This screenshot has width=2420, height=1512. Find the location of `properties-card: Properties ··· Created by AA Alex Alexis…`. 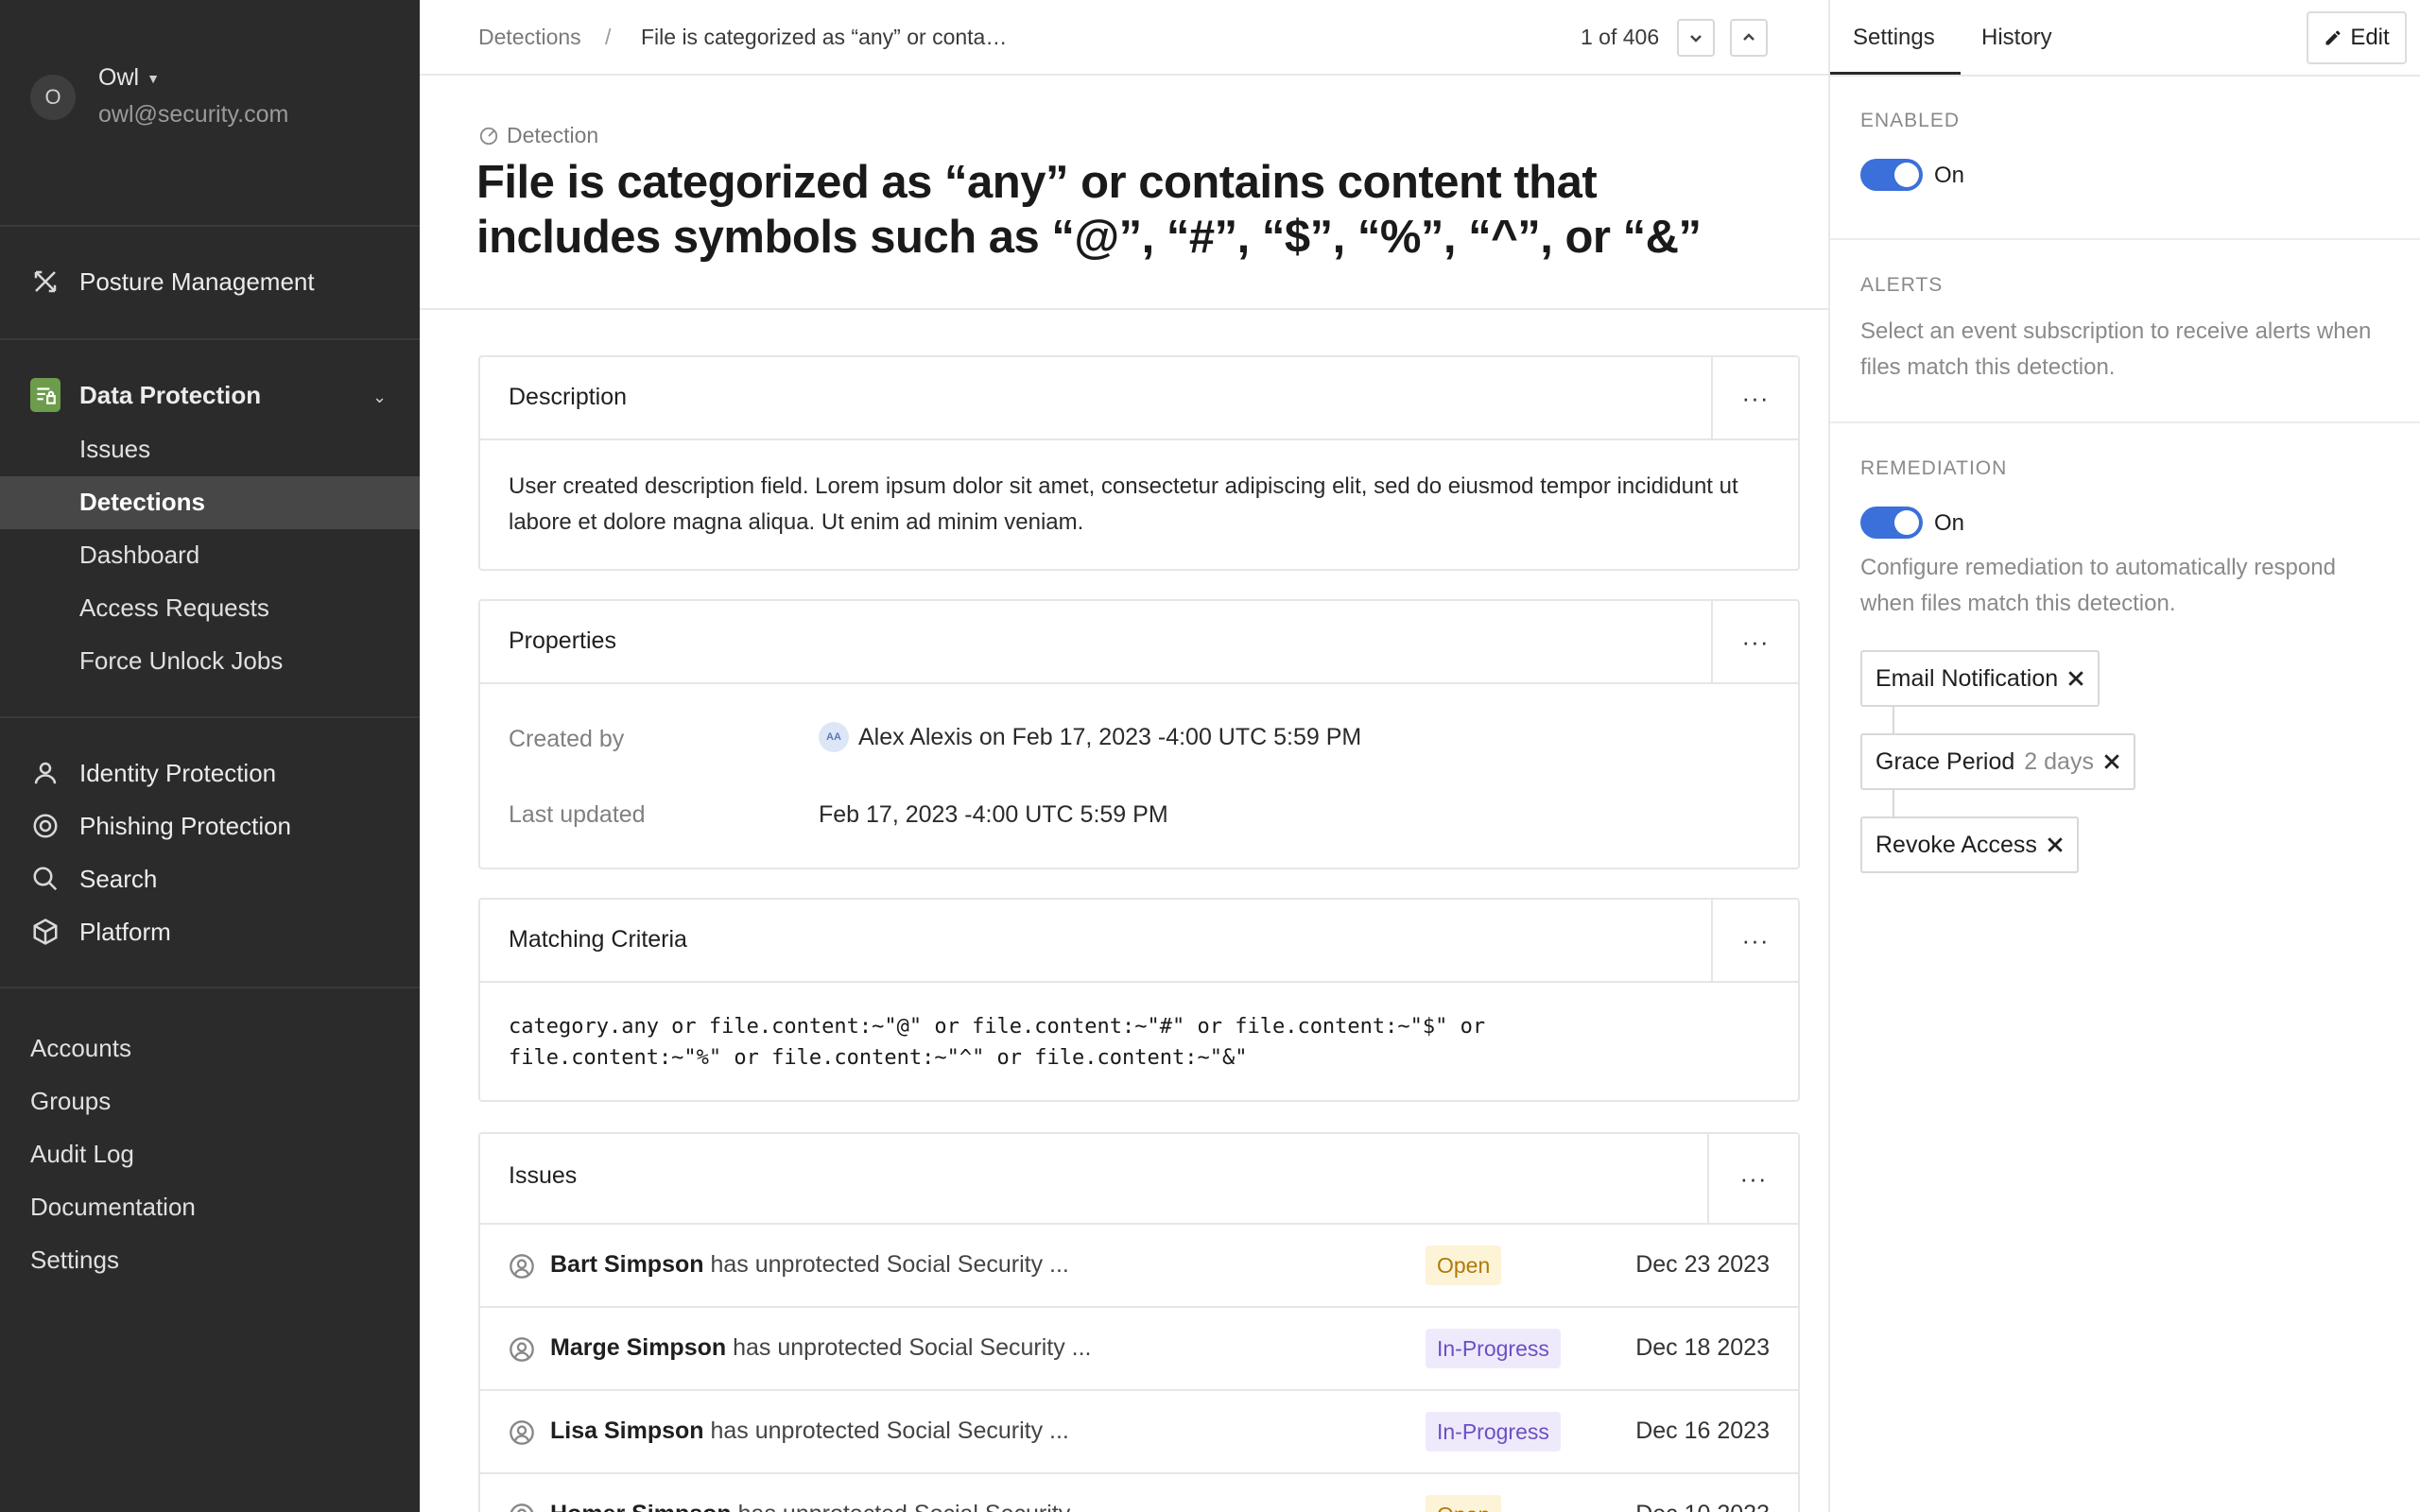

properties-card: Properties ··· Created by AA Alex Alexis… is located at coordinates (1139, 734).